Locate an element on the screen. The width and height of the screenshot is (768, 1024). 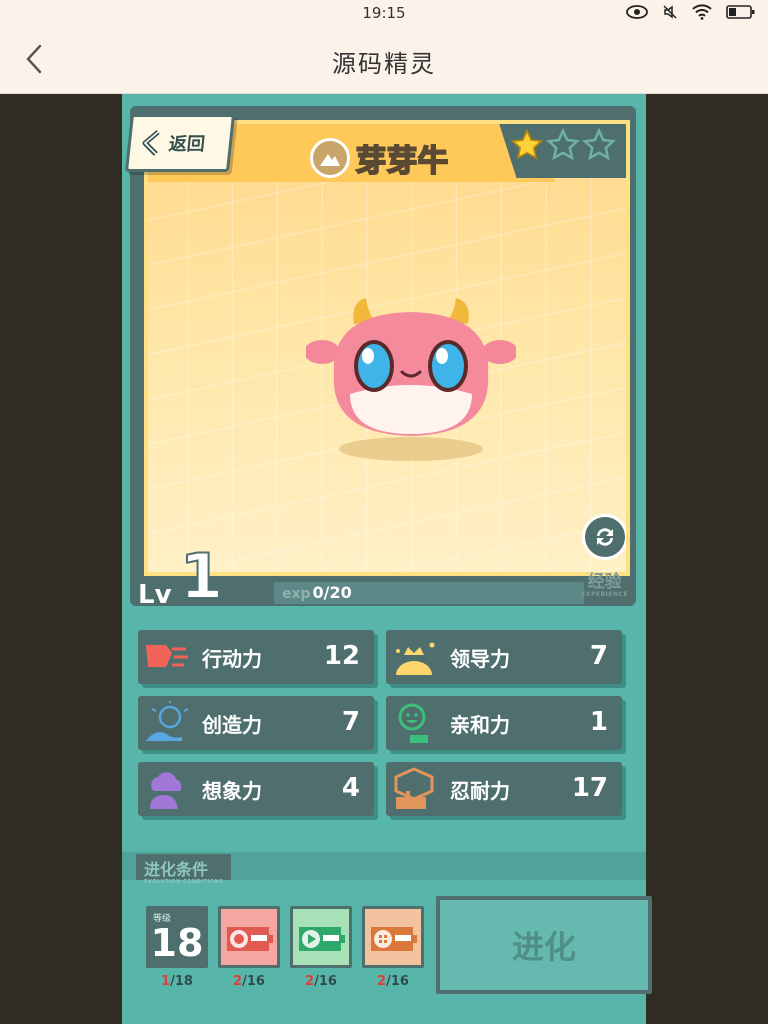
level-requirement-box: 等级 18 is located at coordinates (177, 937).